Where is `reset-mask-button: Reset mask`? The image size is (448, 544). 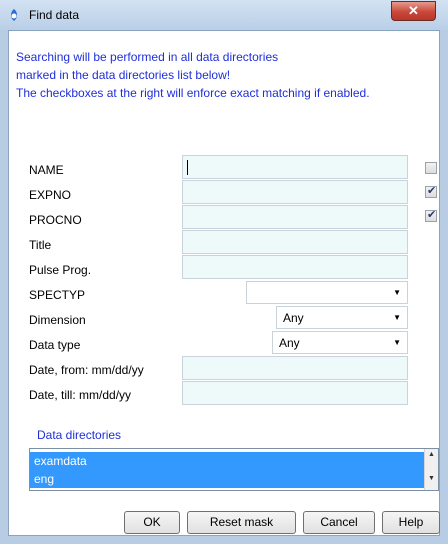 reset-mask-button: Reset mask is located at coordinates (241, 522).